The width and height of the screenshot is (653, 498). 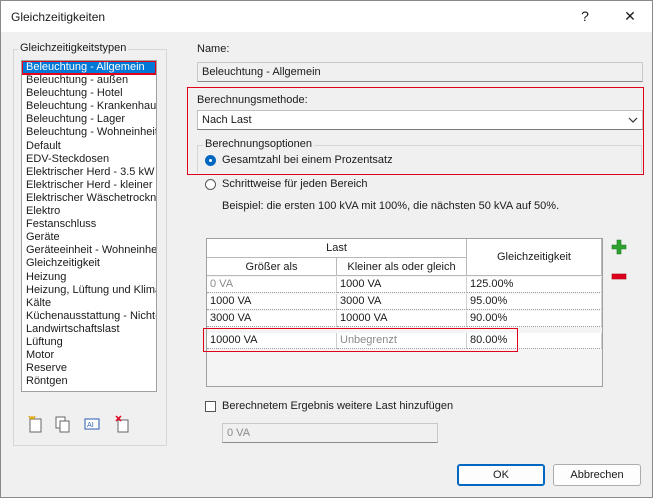 What do you see at coordinates (633, 123) in the screenshot?
I see `chevron-down-icon` at bounding box center [633, 123].